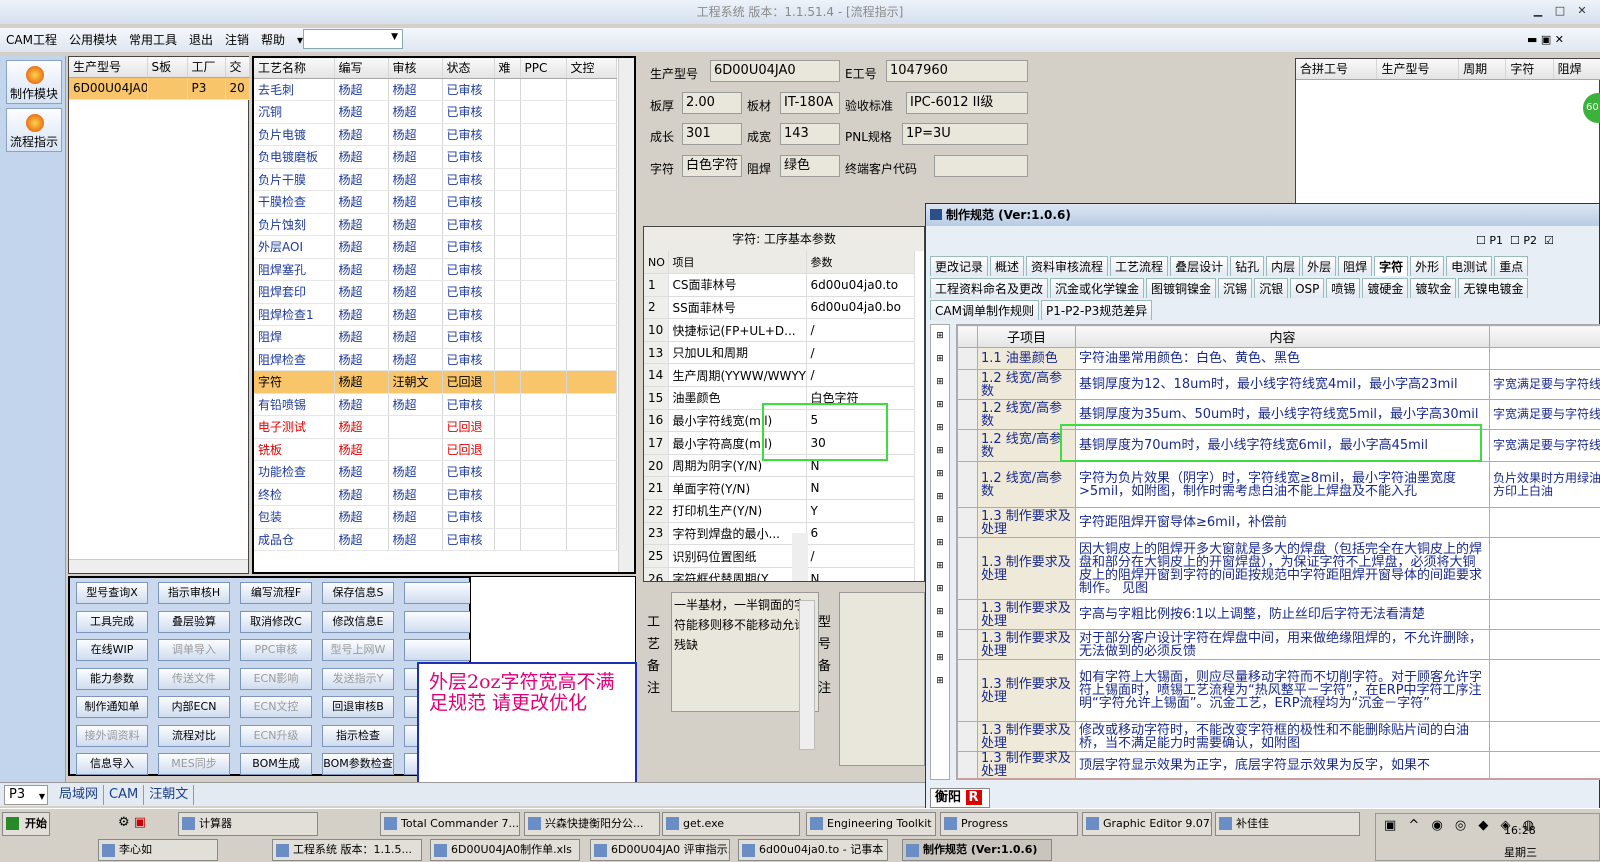  What do you see at coordinates (276, 735) in the screenshot?
I see `action-button: ECN升级` at bounding box center [276, 735].